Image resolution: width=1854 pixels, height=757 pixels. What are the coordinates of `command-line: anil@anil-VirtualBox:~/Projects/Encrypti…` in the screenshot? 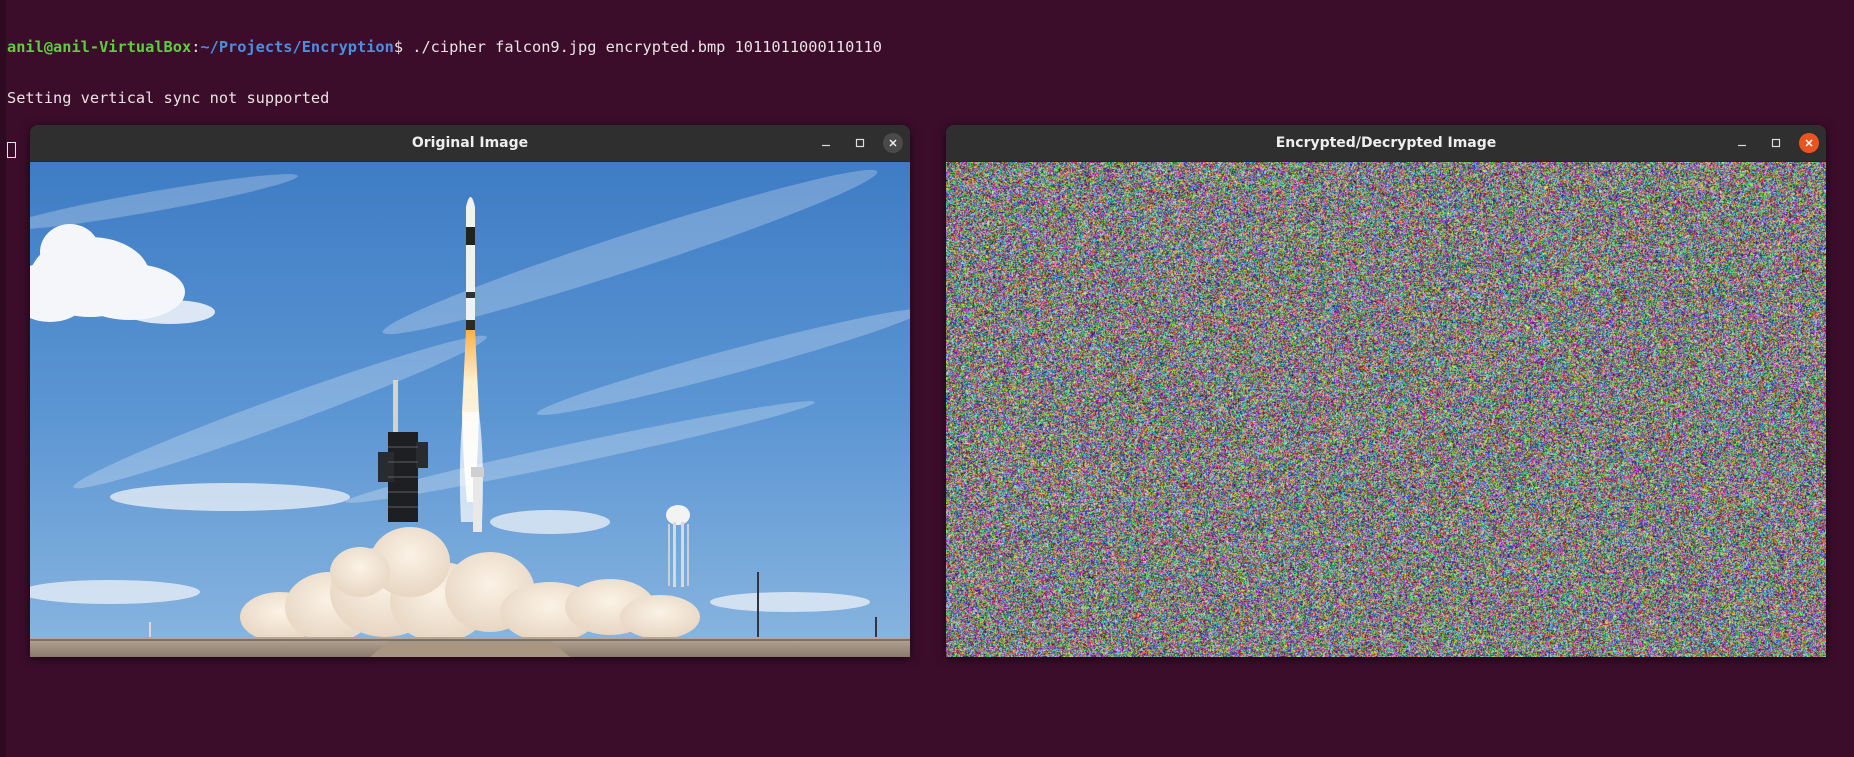 It's located at (930, 47).